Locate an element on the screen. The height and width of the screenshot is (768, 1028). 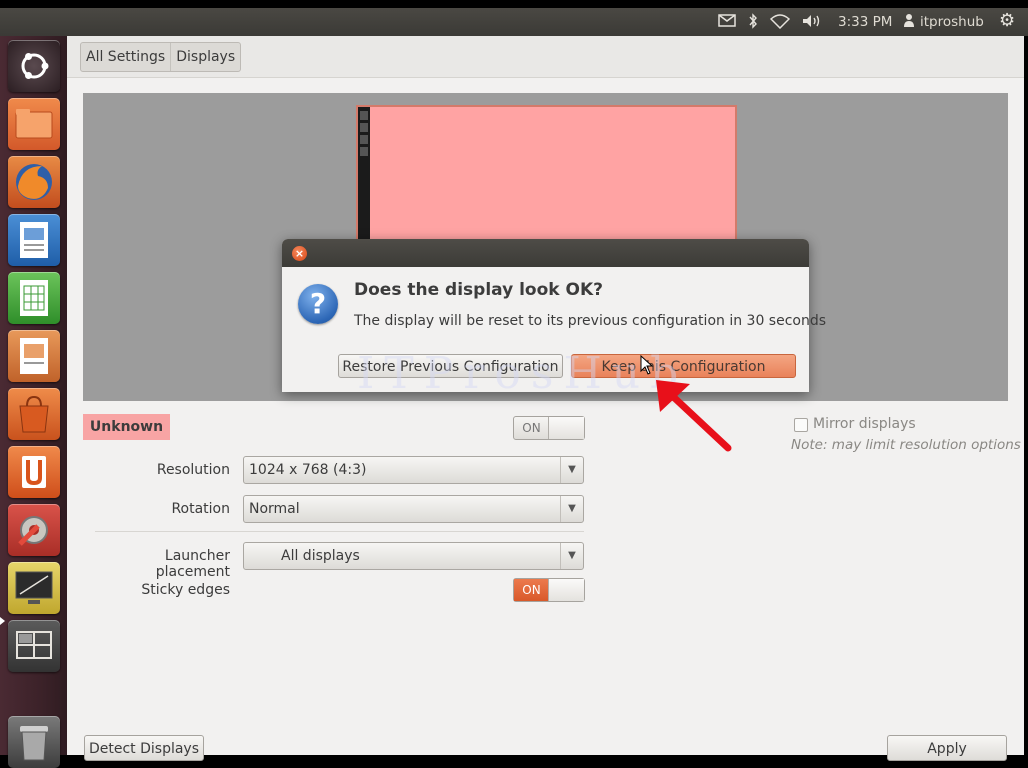
software-center-icon is located at coordinates (34, 414).